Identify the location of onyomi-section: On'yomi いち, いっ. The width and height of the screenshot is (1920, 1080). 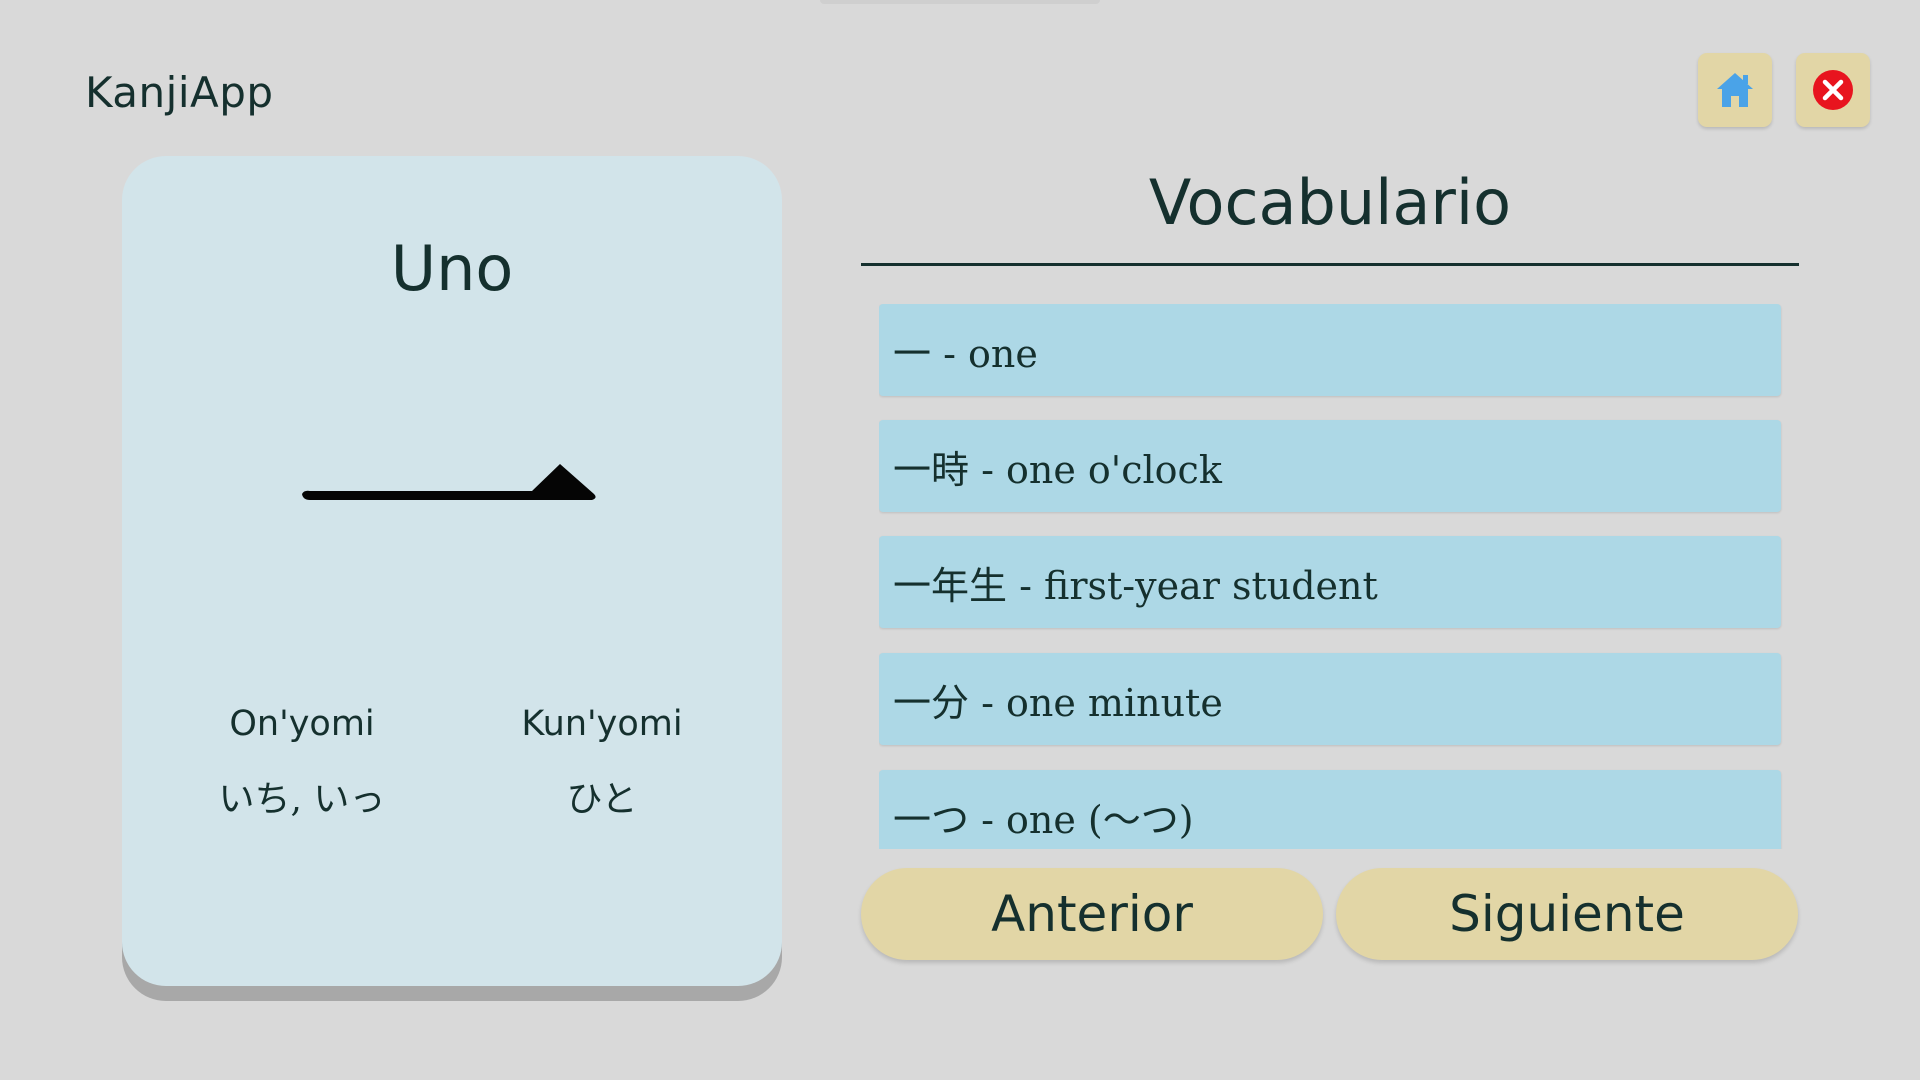
(302, 763).